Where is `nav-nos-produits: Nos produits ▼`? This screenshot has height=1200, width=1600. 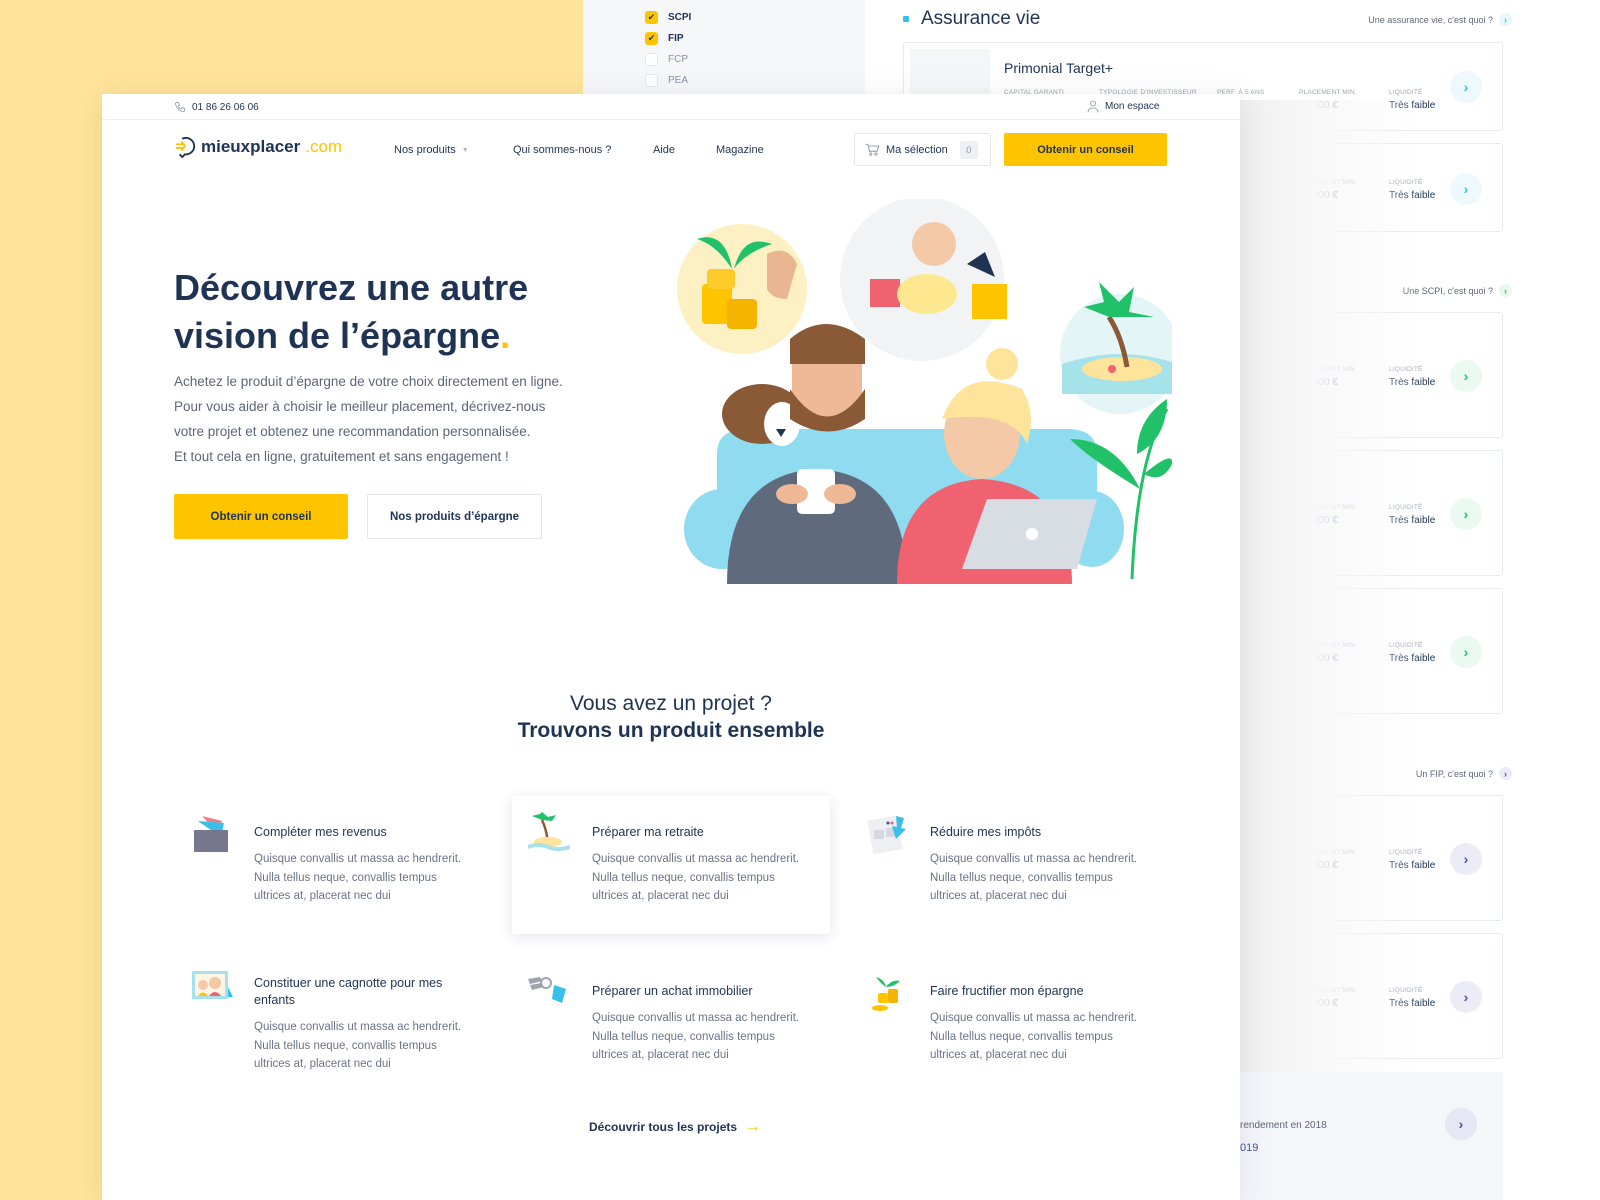
nav-nos-produits: Nos produits ▼ is located at coordinates (431, 150).